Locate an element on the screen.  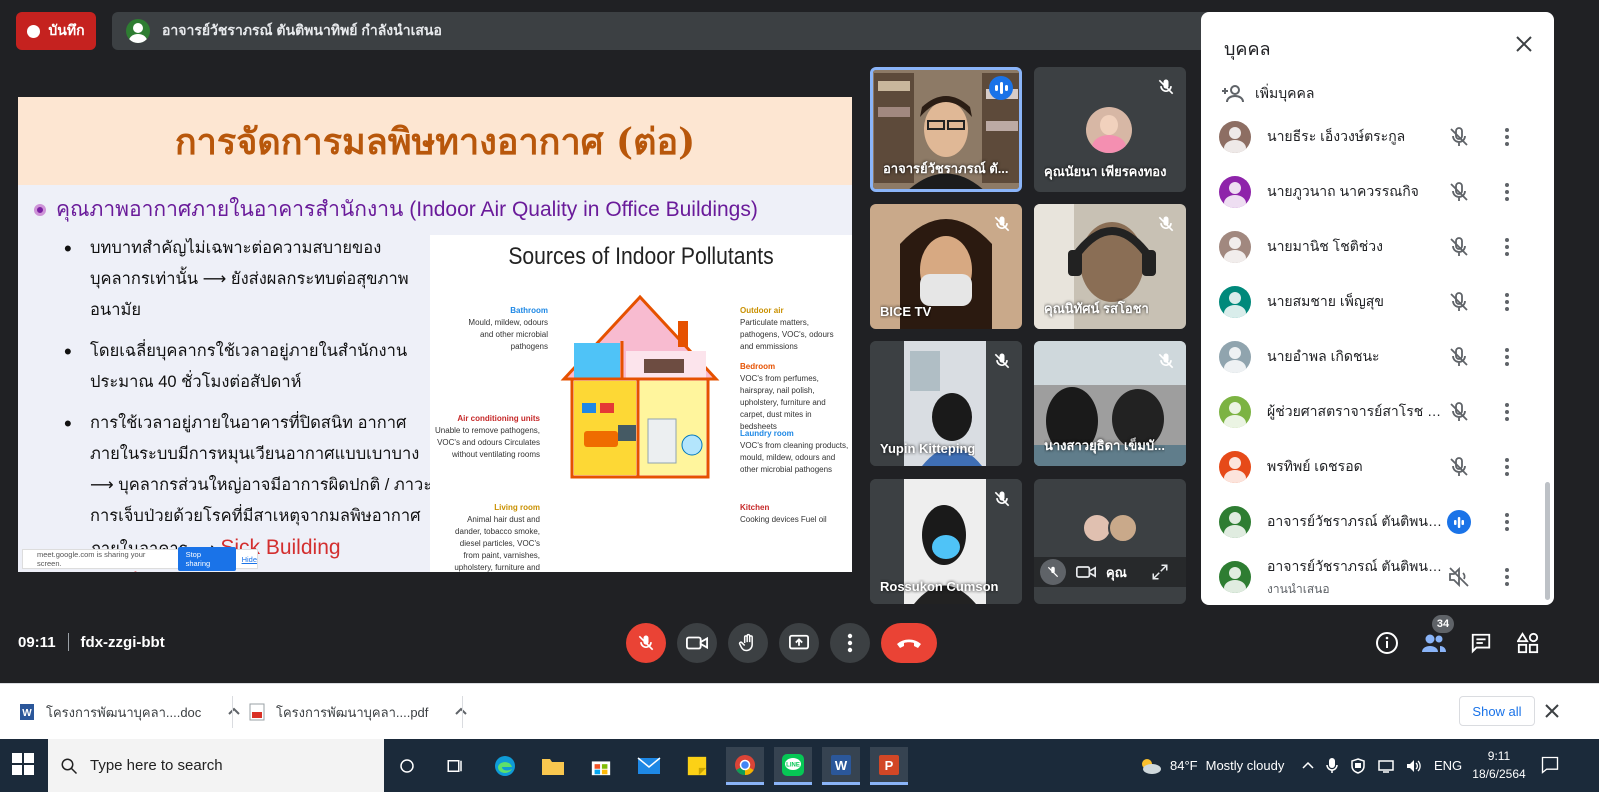
video-tile: Yupin Kitteping is located at coordinates (946, 403).